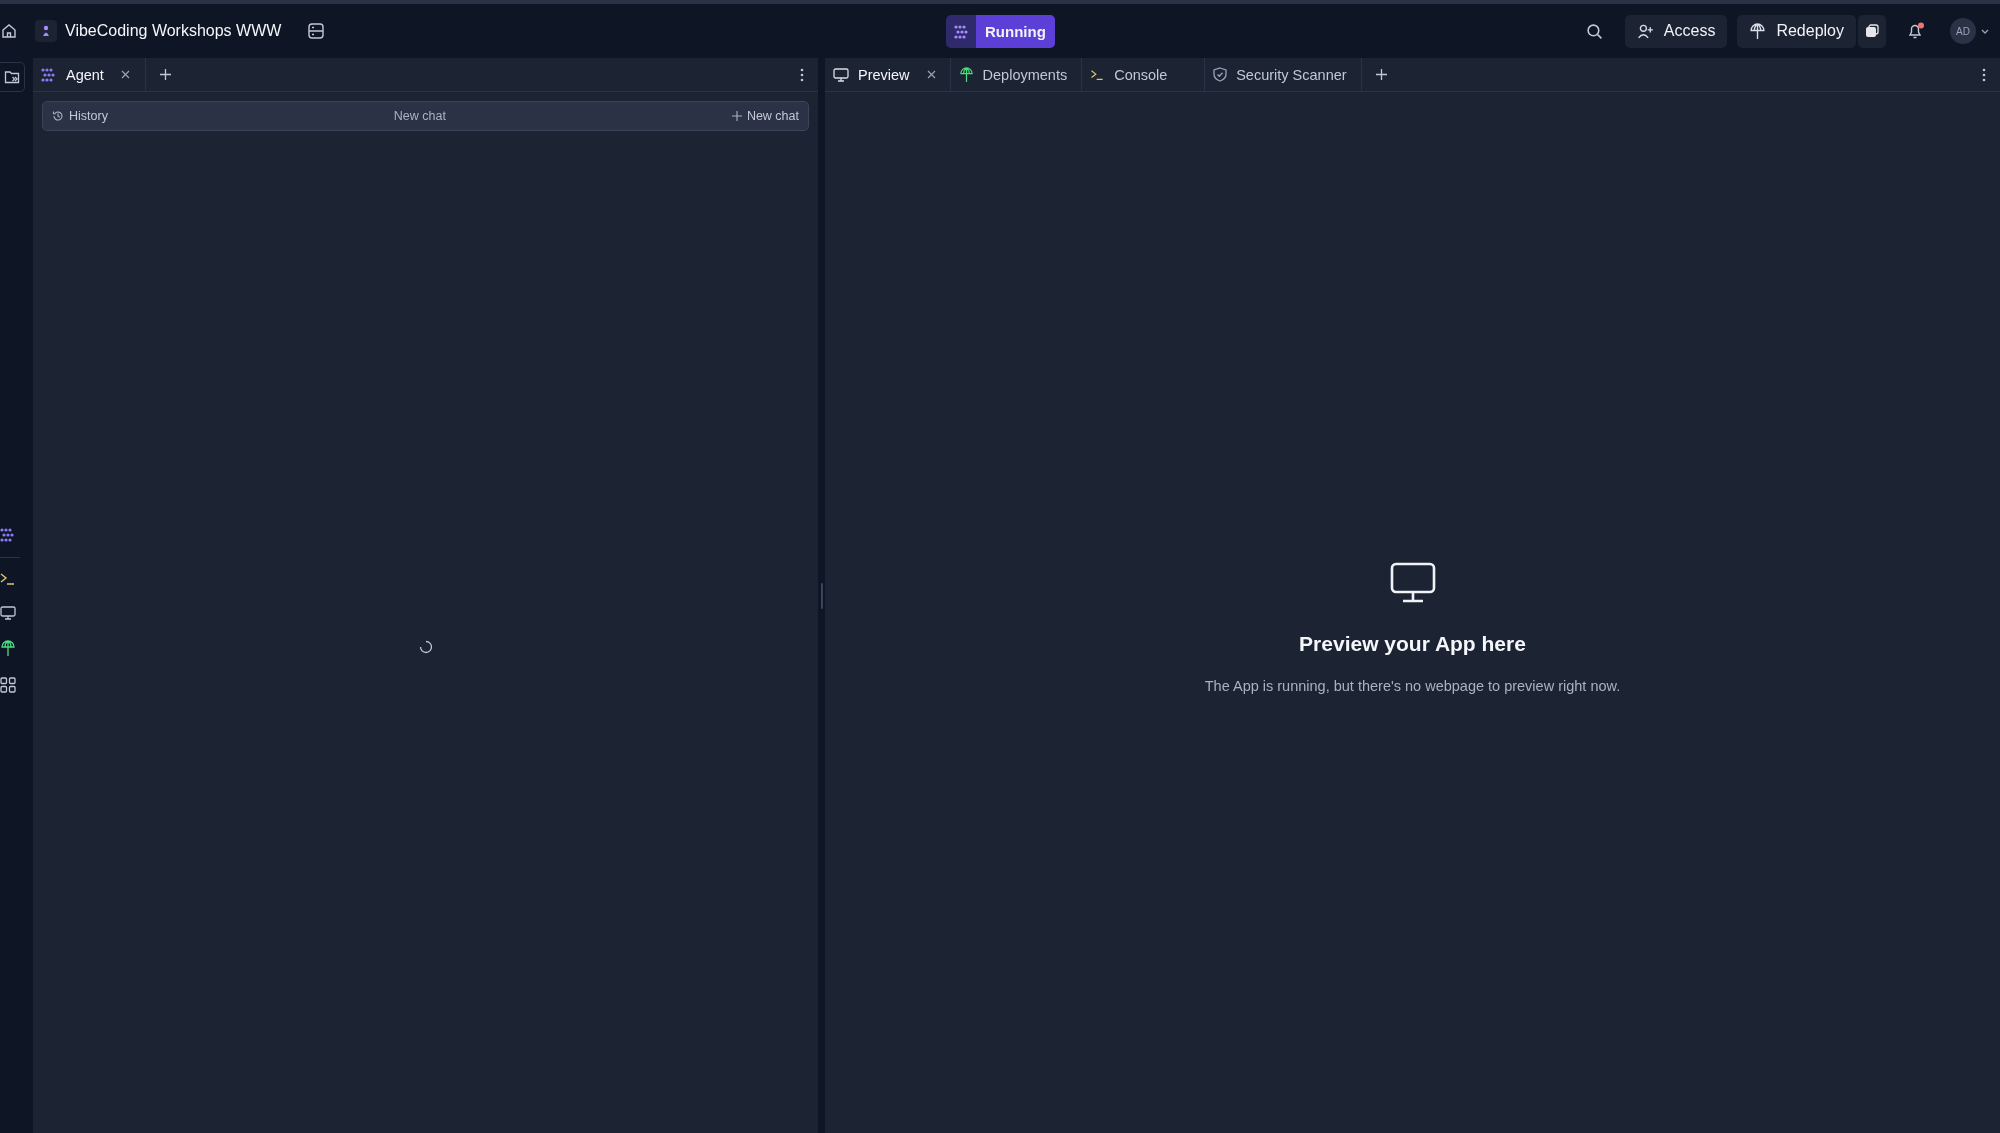 Image resolution: width=2000 pixels, height=1133 pixels. Describe the element at coordinates (419, 116) in the screenshot. I see `chat-title: New chat` at that location.